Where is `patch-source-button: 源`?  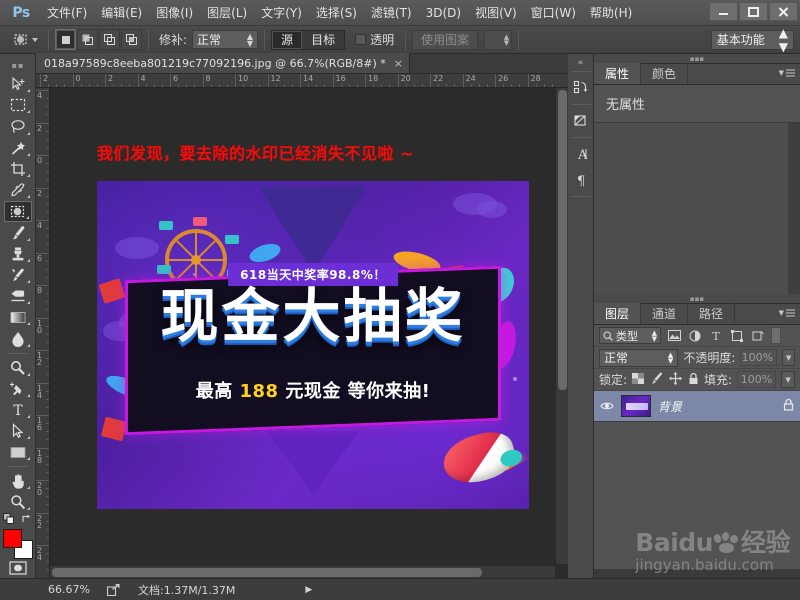 patch-source-button: 源 is located at coordinates (287, 39).